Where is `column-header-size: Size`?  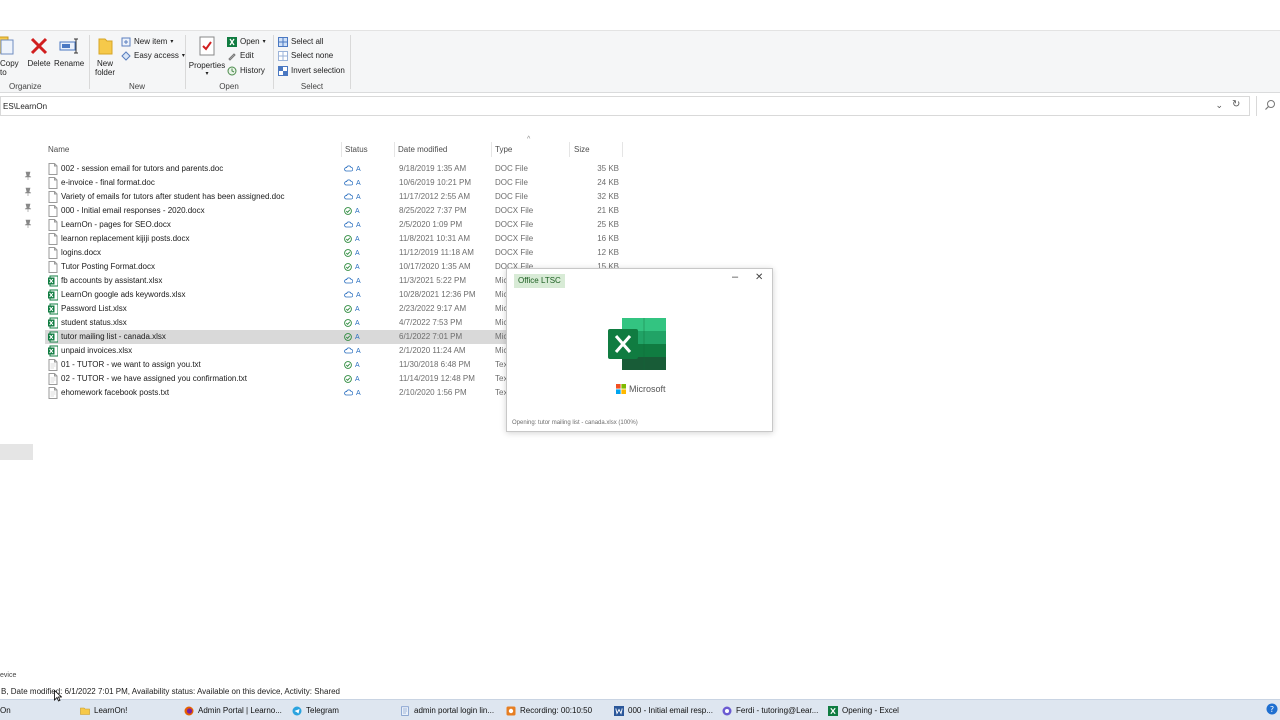 column-header-size: Size is located at coordinates (598, 149).